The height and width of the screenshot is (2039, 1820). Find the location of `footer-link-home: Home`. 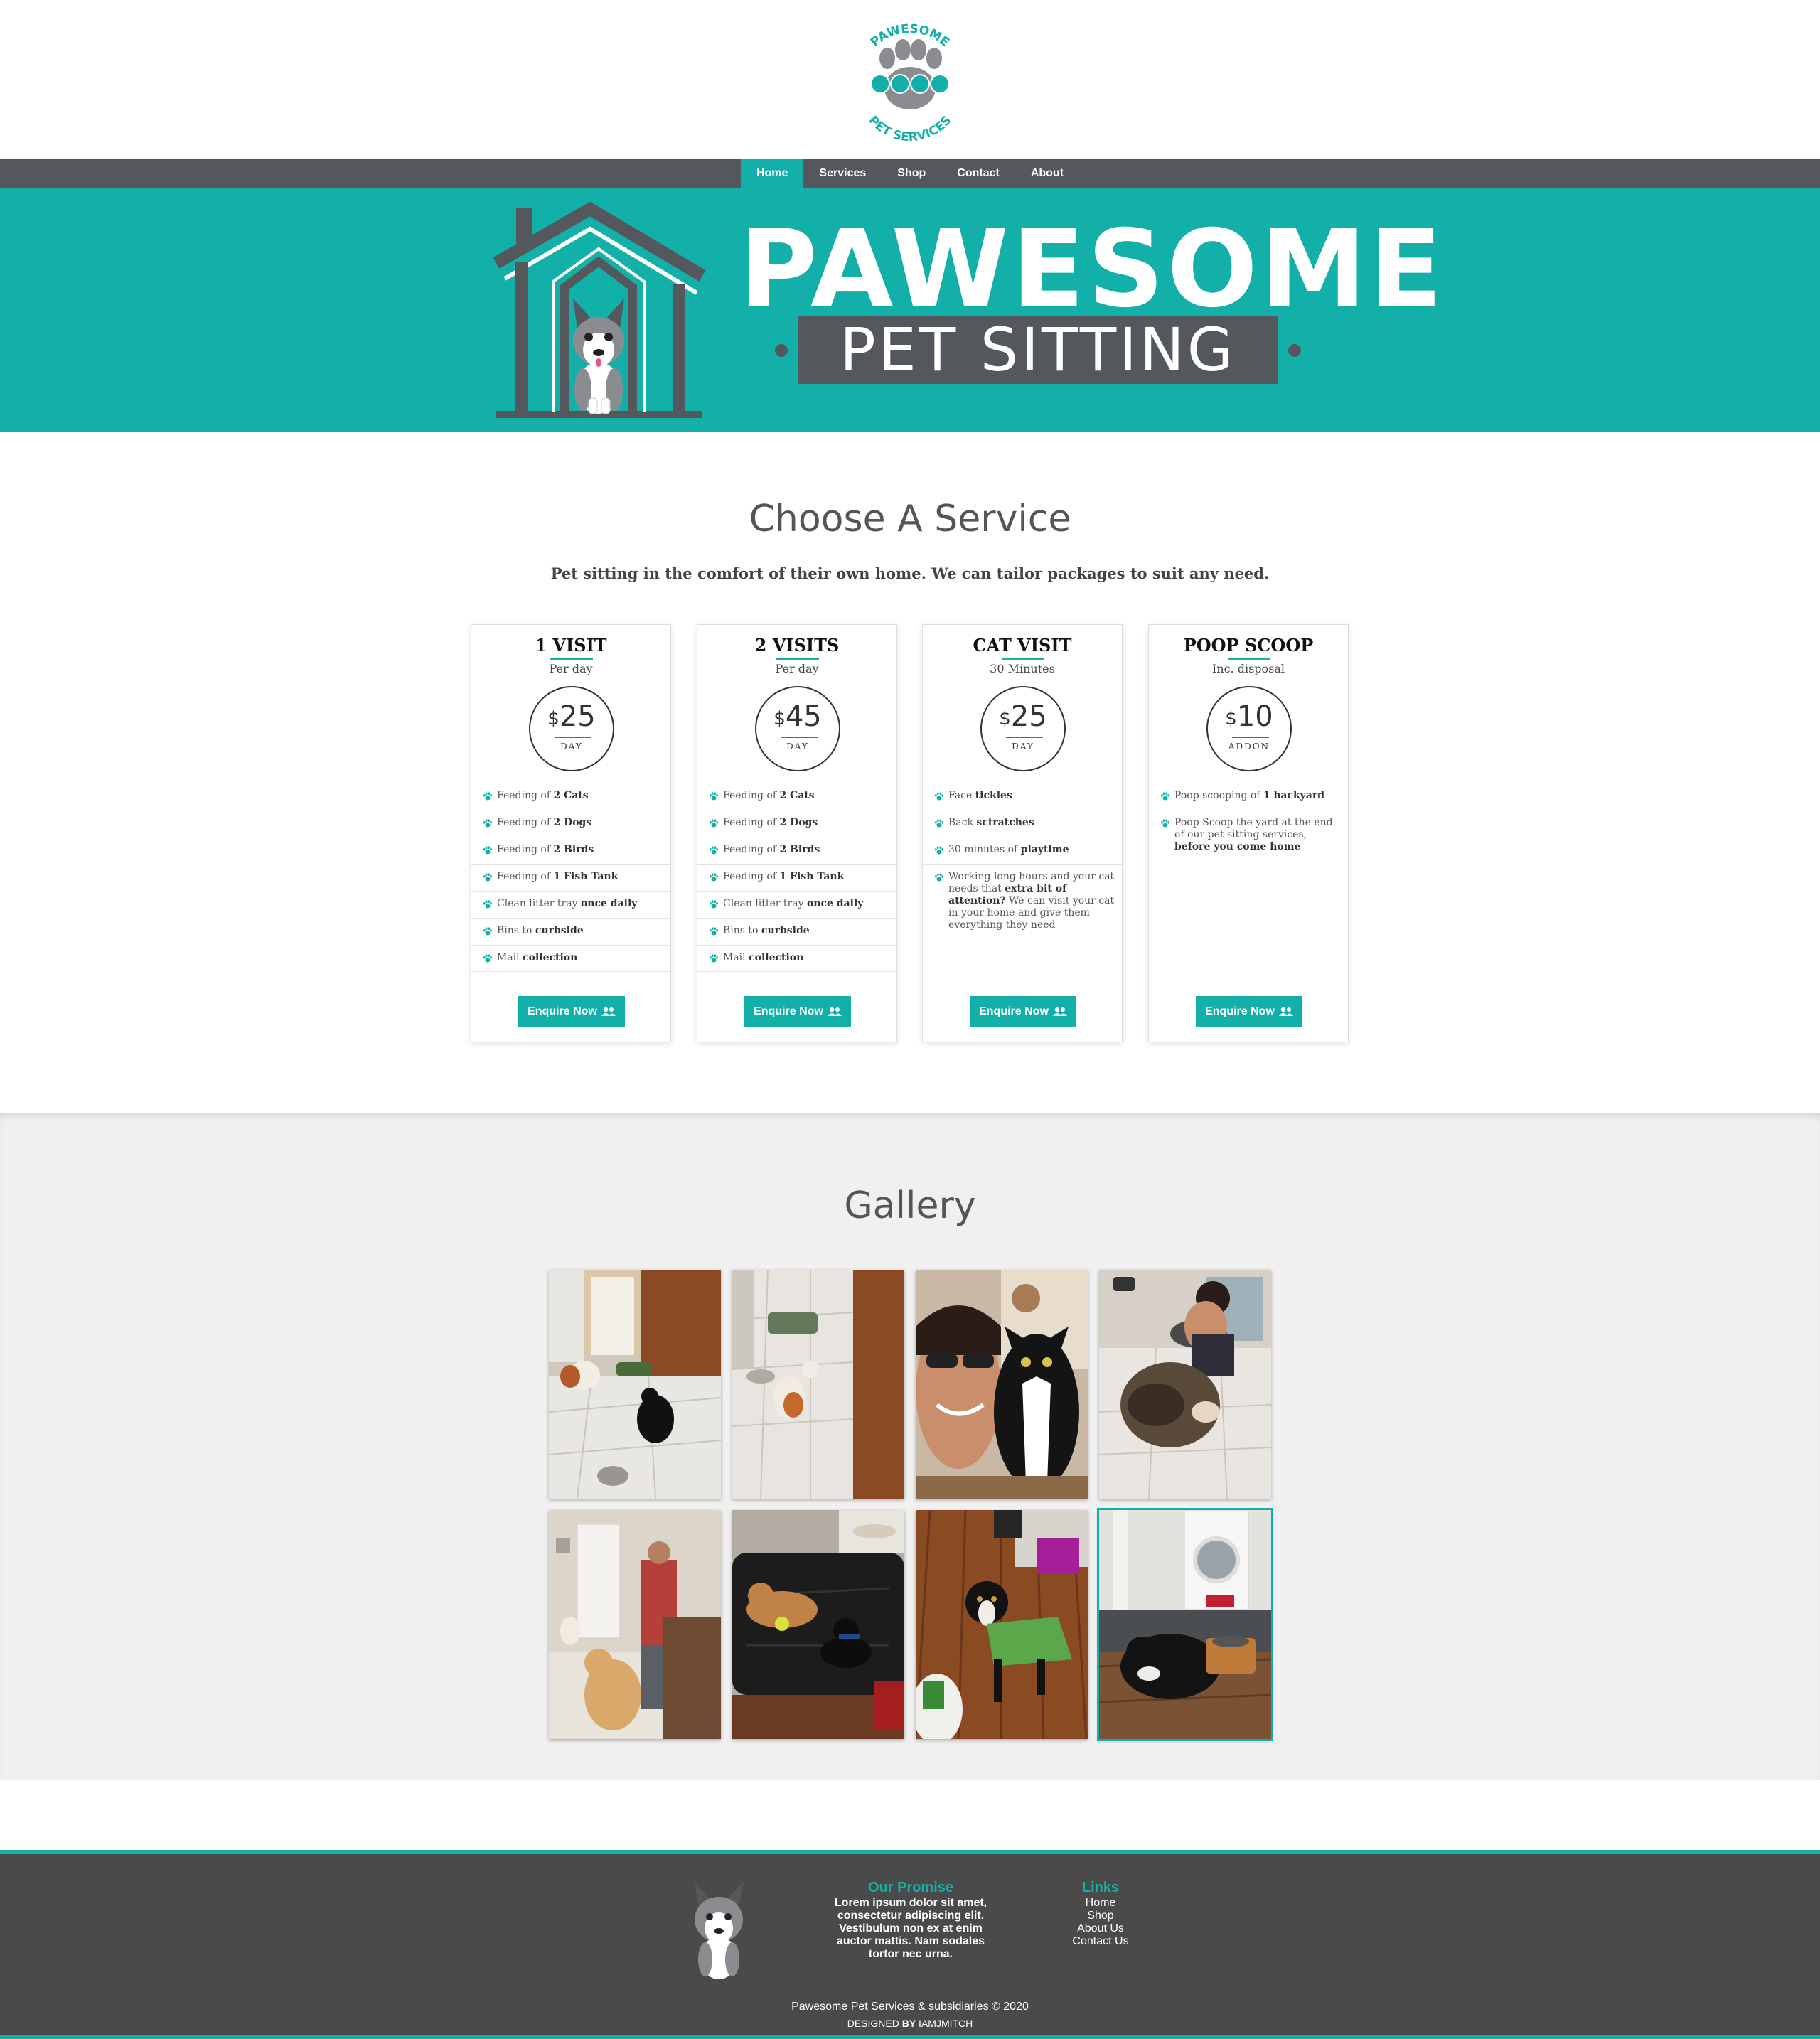

footer-link-home: Home is located at coordinates (1101, 1904).